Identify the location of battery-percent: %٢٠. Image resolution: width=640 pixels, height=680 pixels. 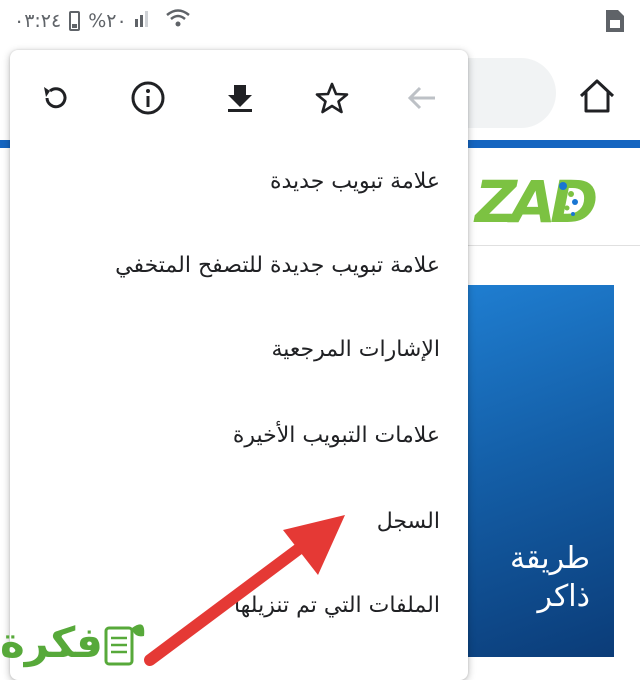
(107, 20).